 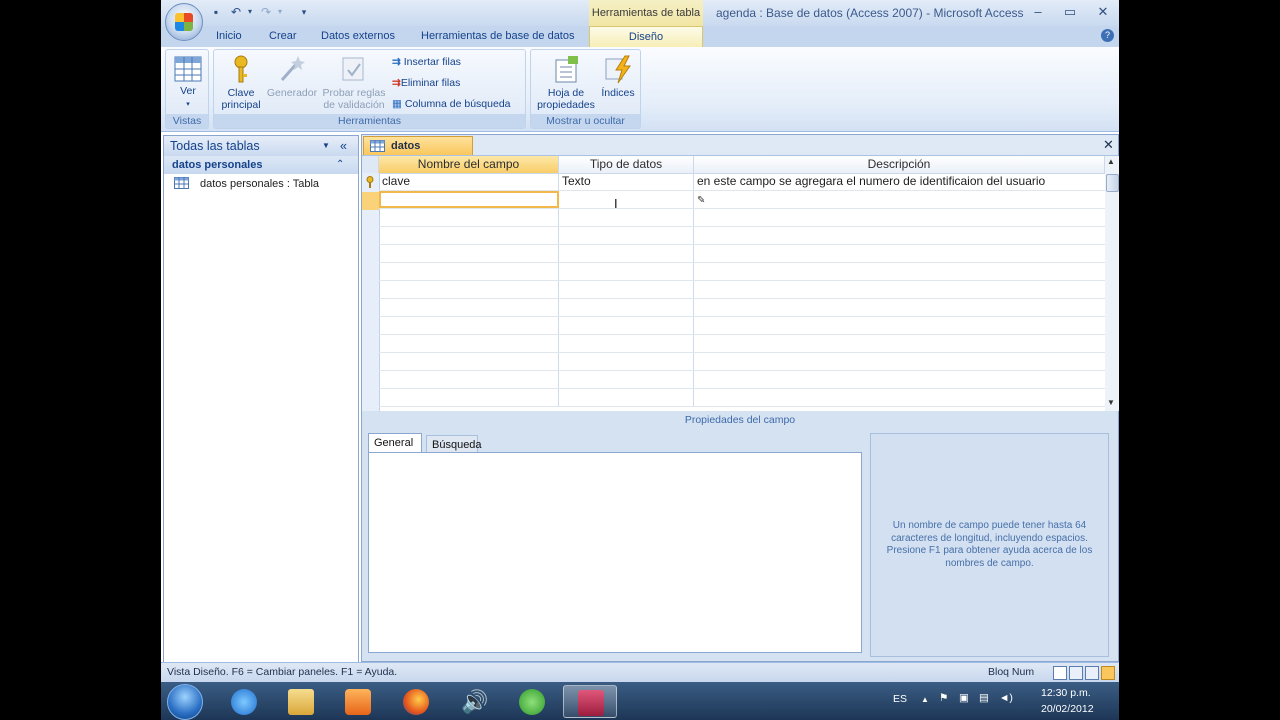 What do you see at coordinates (304, 12) in the screenshot?
I see `customize-qat-icon: ▾` at bounding box center [304, 12].